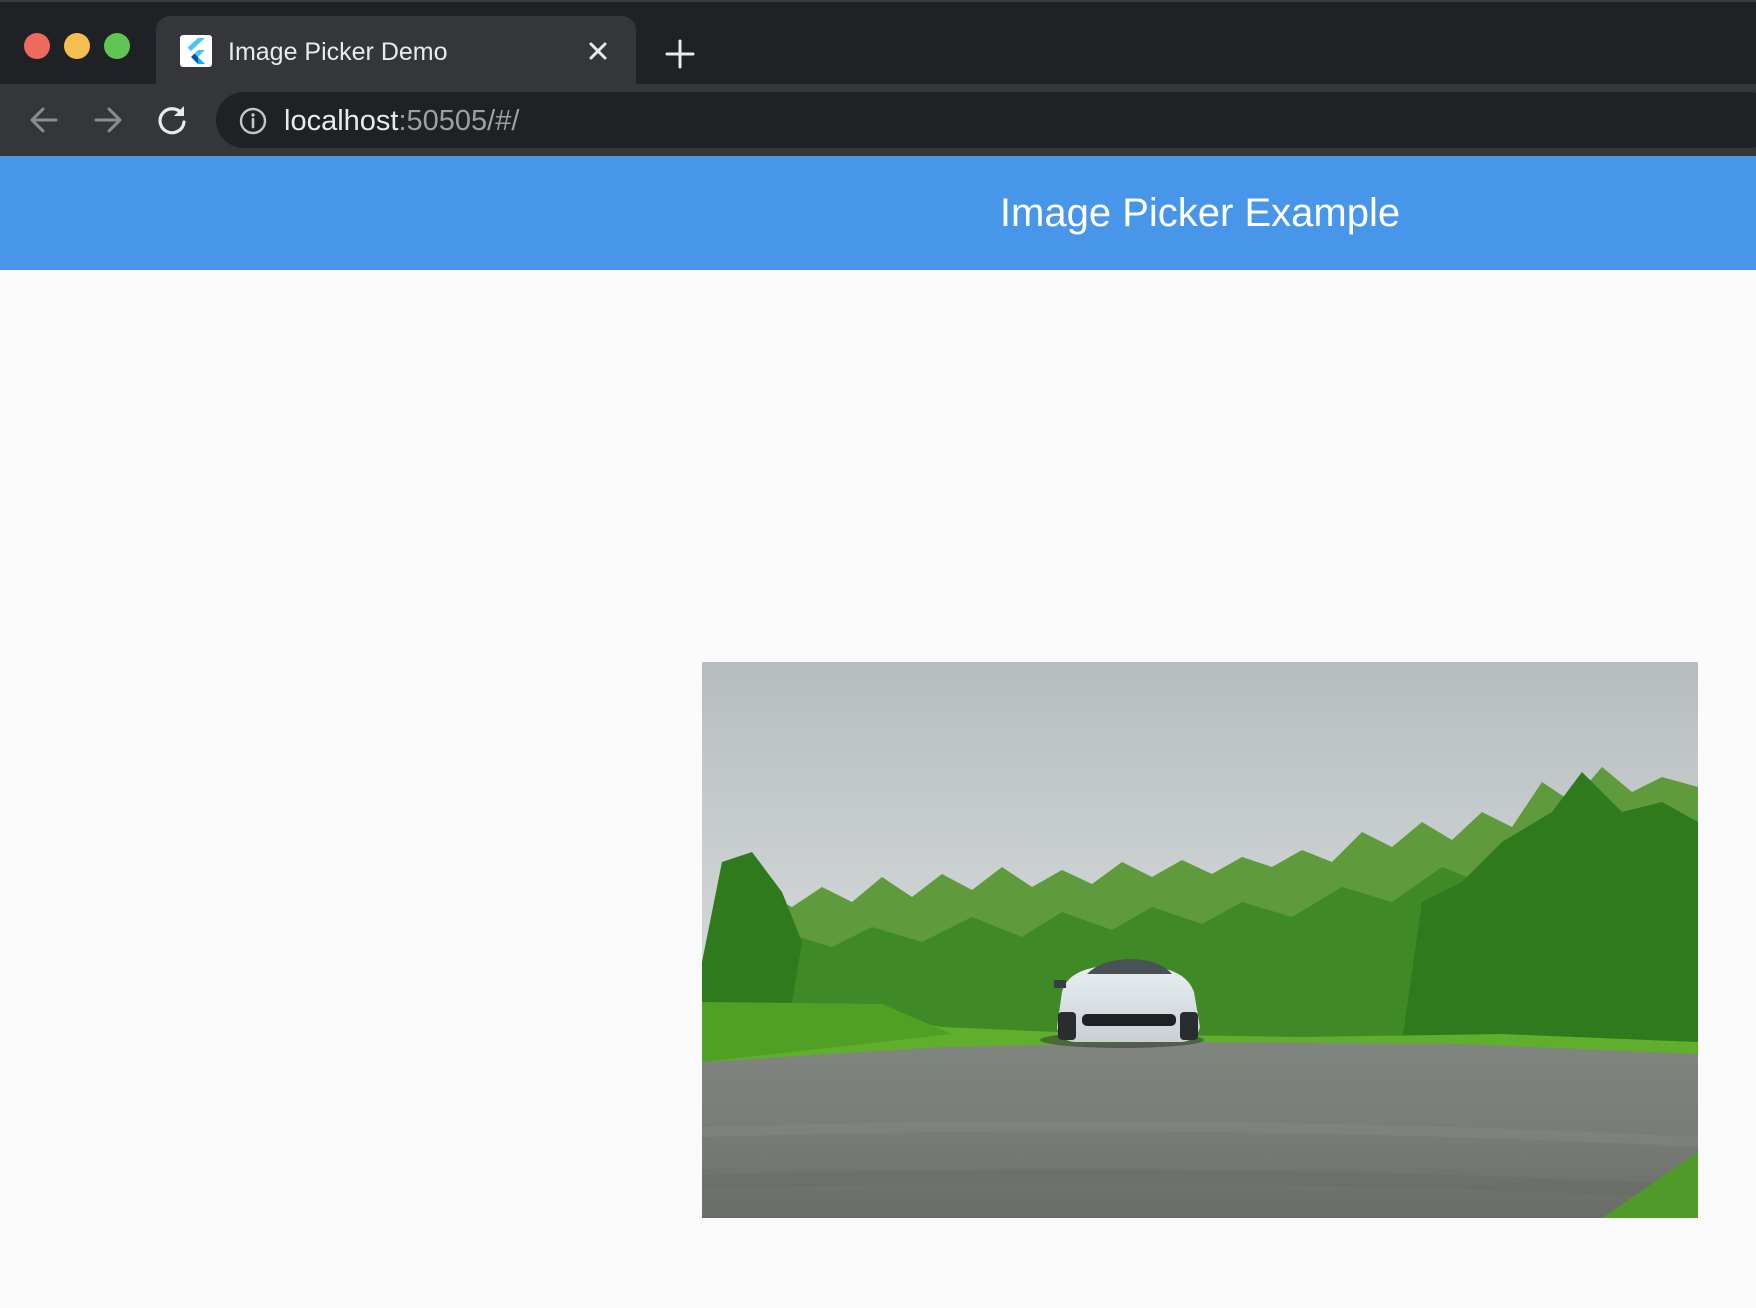 The image size is (1756, 1308). What do you see at coordinates (341, 121) in the screenshot?
I see `url-host: localhost` at bounding box center [341, 121].